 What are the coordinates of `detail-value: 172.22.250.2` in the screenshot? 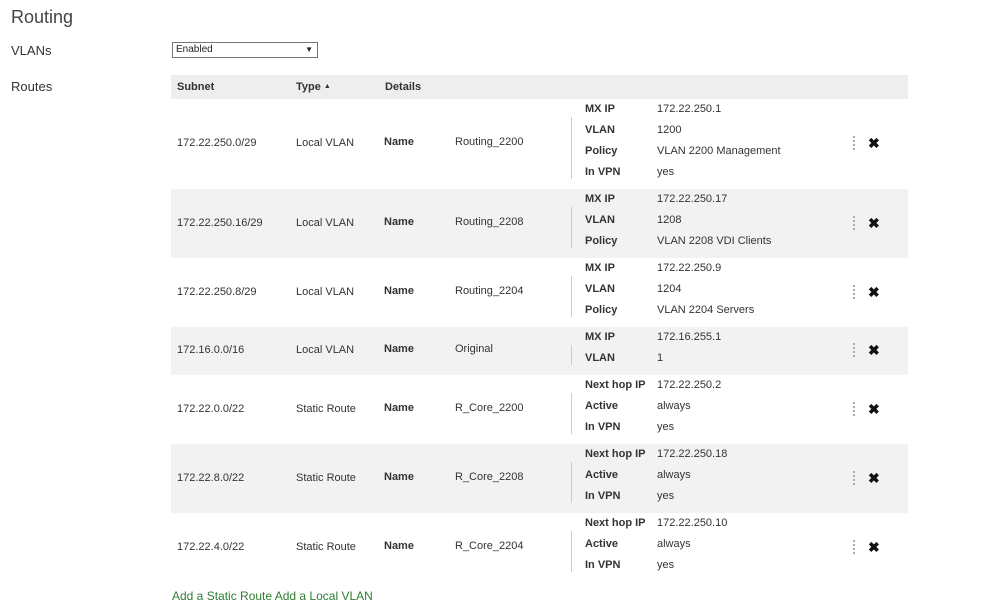 It's located at (689, 385).